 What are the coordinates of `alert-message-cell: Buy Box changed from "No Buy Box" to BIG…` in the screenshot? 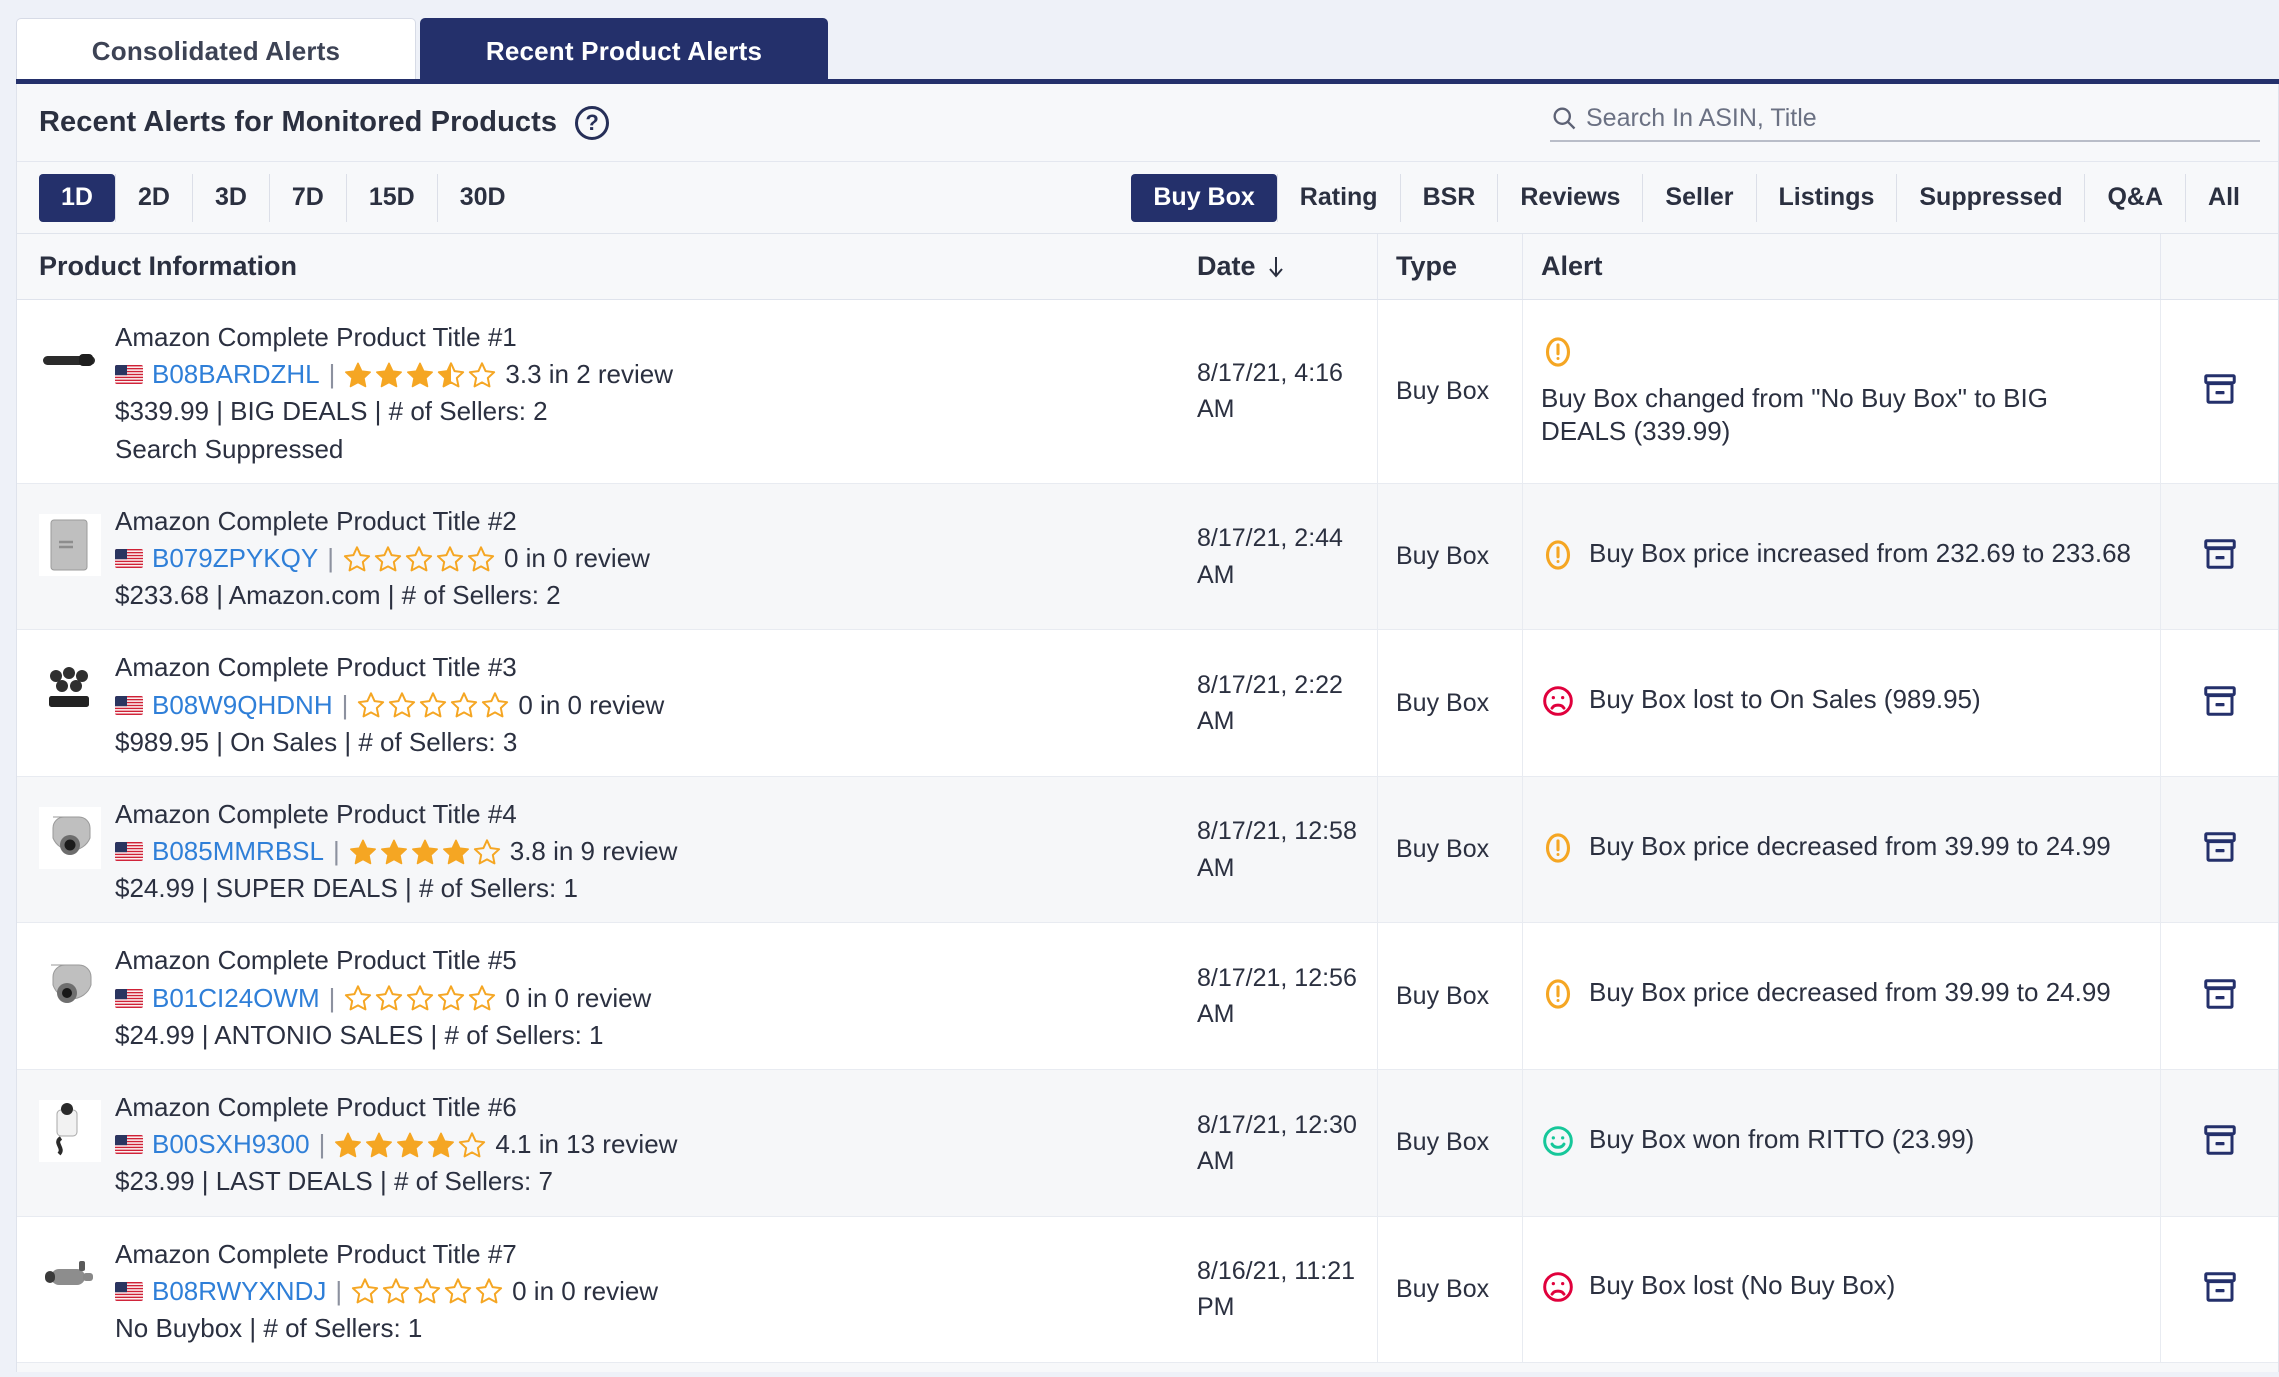 It's located at (1841, 391).